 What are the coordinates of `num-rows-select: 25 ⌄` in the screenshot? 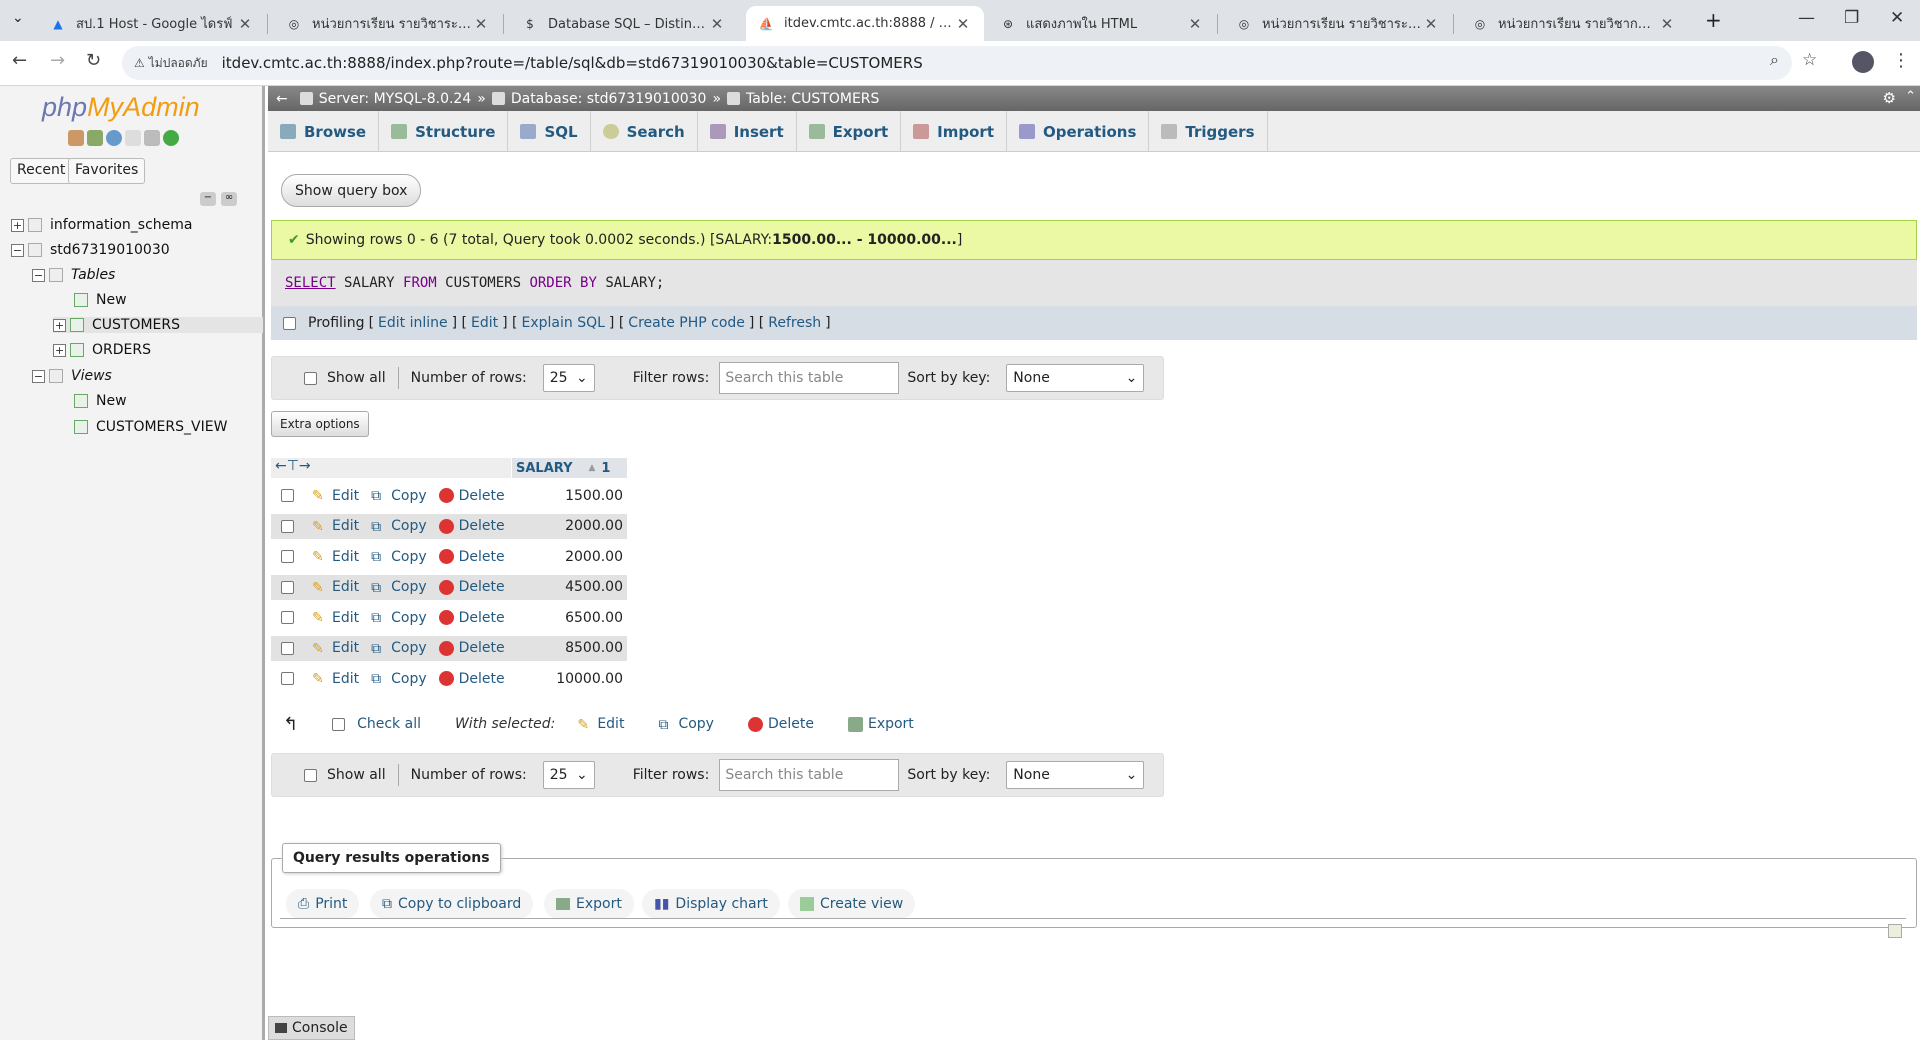 It's located at (568, 378).